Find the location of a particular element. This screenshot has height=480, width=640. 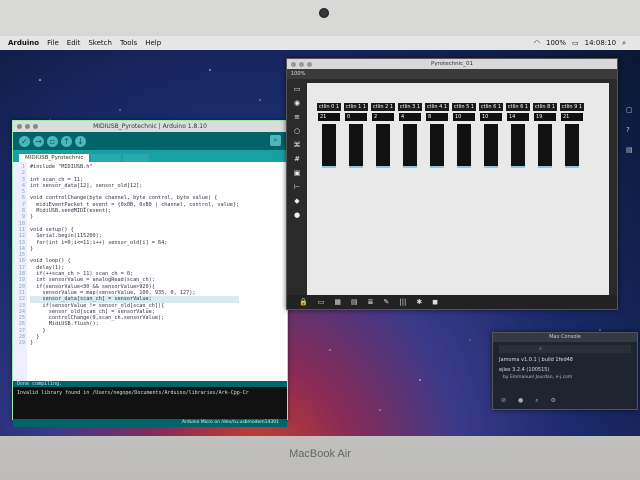

help-icon: ? is located at coordinates (631, 131).